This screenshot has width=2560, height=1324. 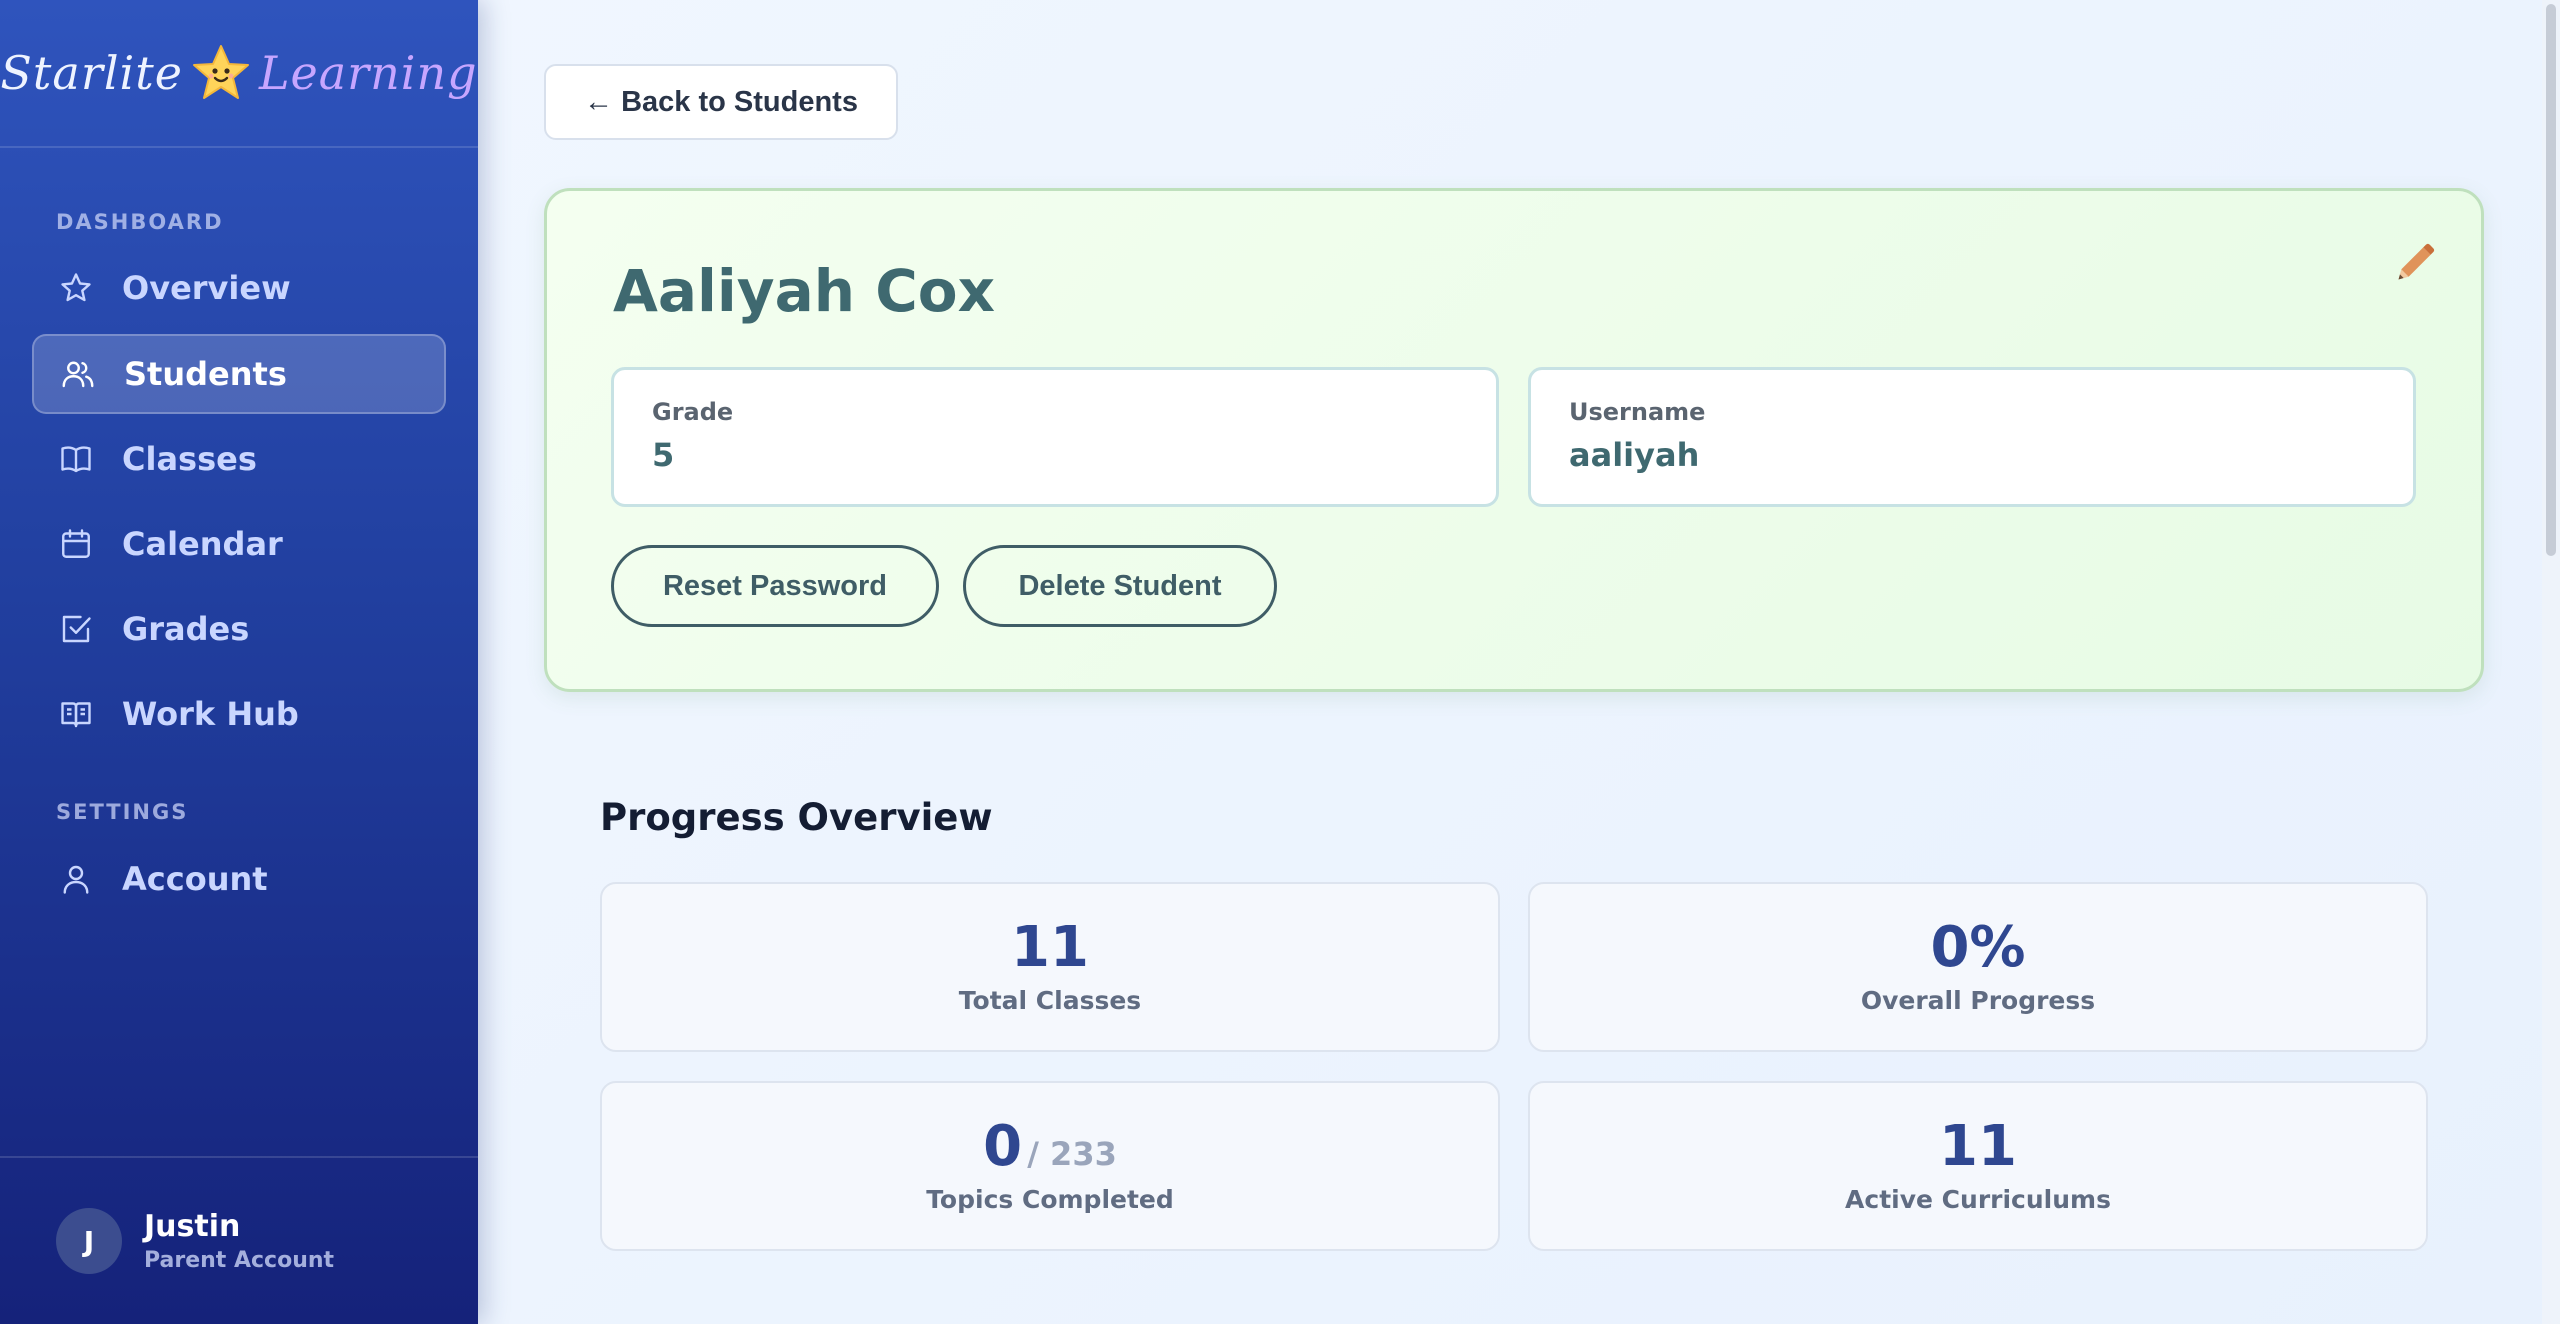 What do you see at coordinates (91, 73) in the screenshot?
I see `logo-word-starlite: Starlite` at bounding box center [91, 73].